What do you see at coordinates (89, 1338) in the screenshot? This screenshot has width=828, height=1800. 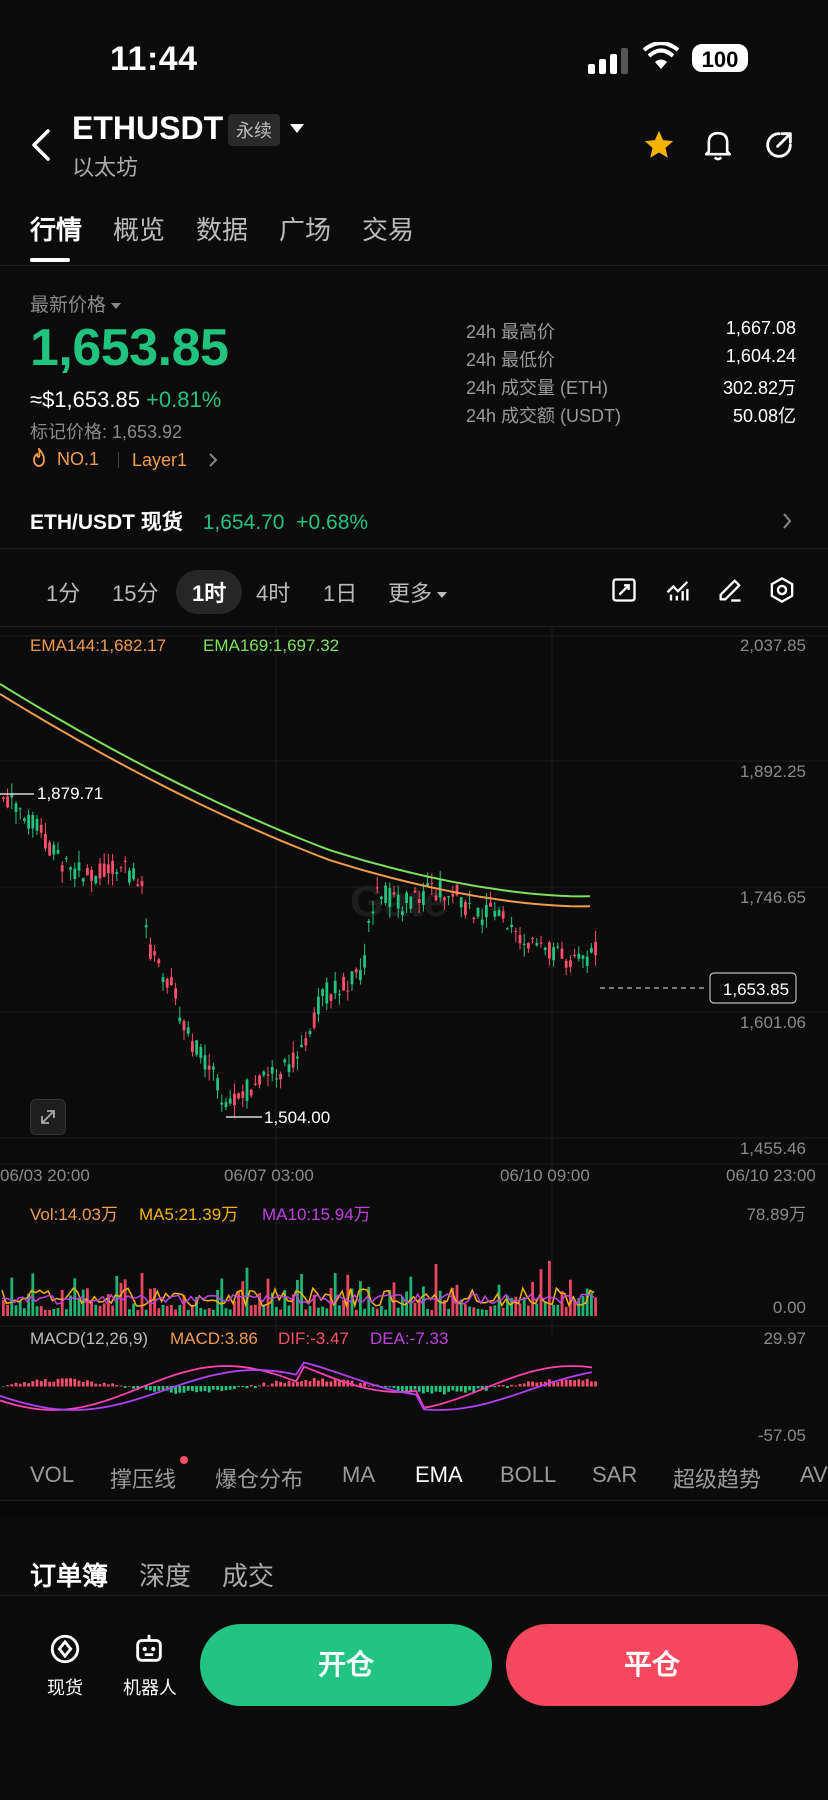 I see `macd-title: MACD(12,26,9)` at bounding box center [89, 1338].